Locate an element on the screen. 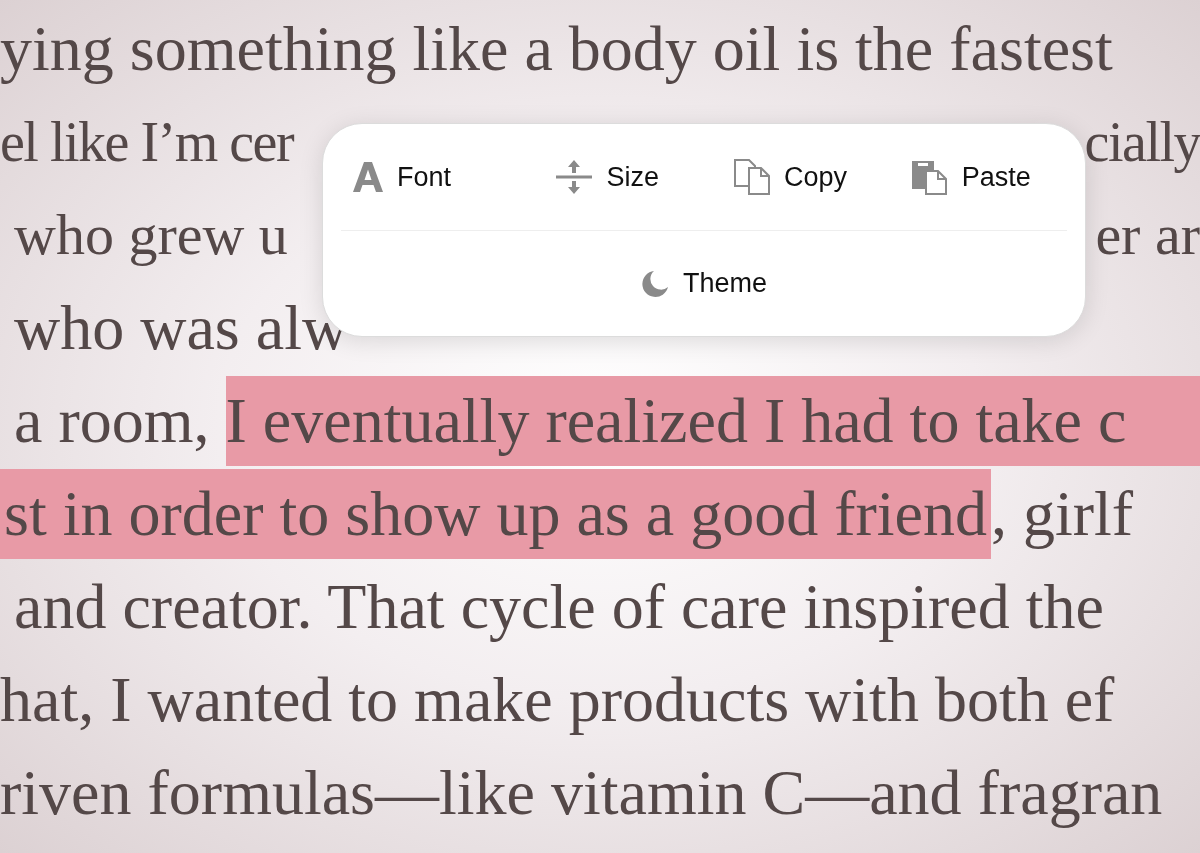 This screenshot has height=853, width=1200. text-line: who was alw is located at coordinates (181, 327).